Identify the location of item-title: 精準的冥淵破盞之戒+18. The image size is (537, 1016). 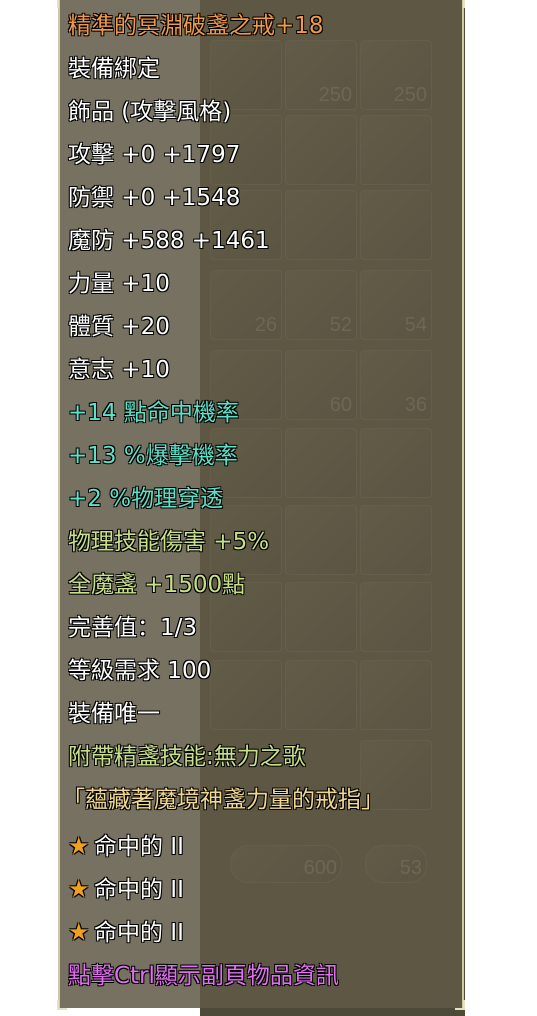
(196, 26).